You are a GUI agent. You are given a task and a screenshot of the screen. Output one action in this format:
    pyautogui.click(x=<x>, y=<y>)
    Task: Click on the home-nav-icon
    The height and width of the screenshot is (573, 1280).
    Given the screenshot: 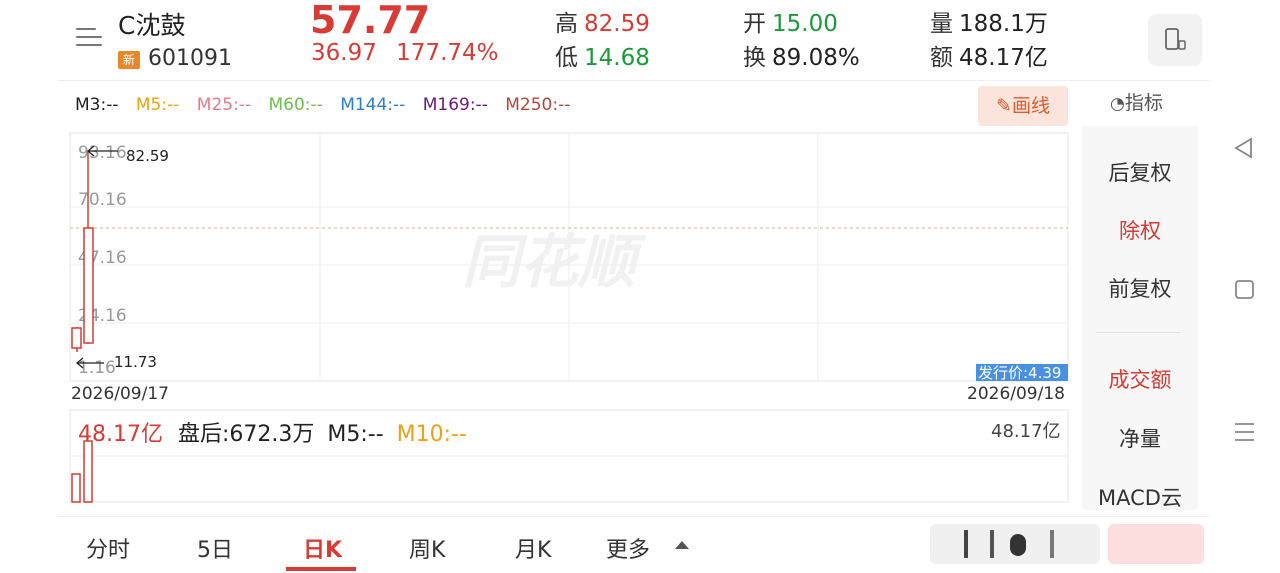 What is the action you would take?
    pyautogui.click(x=1245, y=290)
    